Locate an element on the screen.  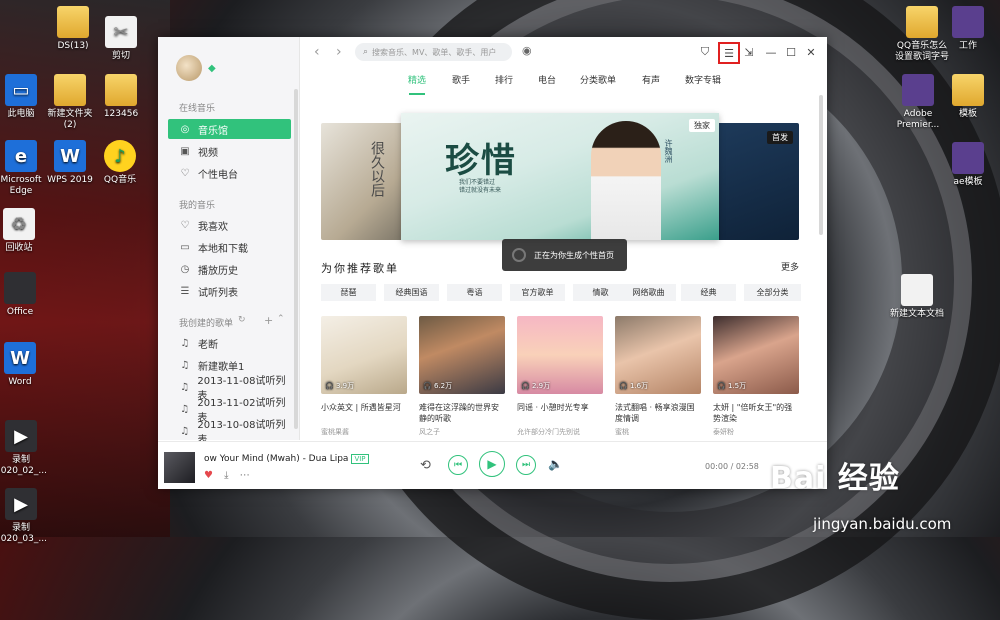
chip-cantonese: 粤语 is located at coordinates (474, 292).